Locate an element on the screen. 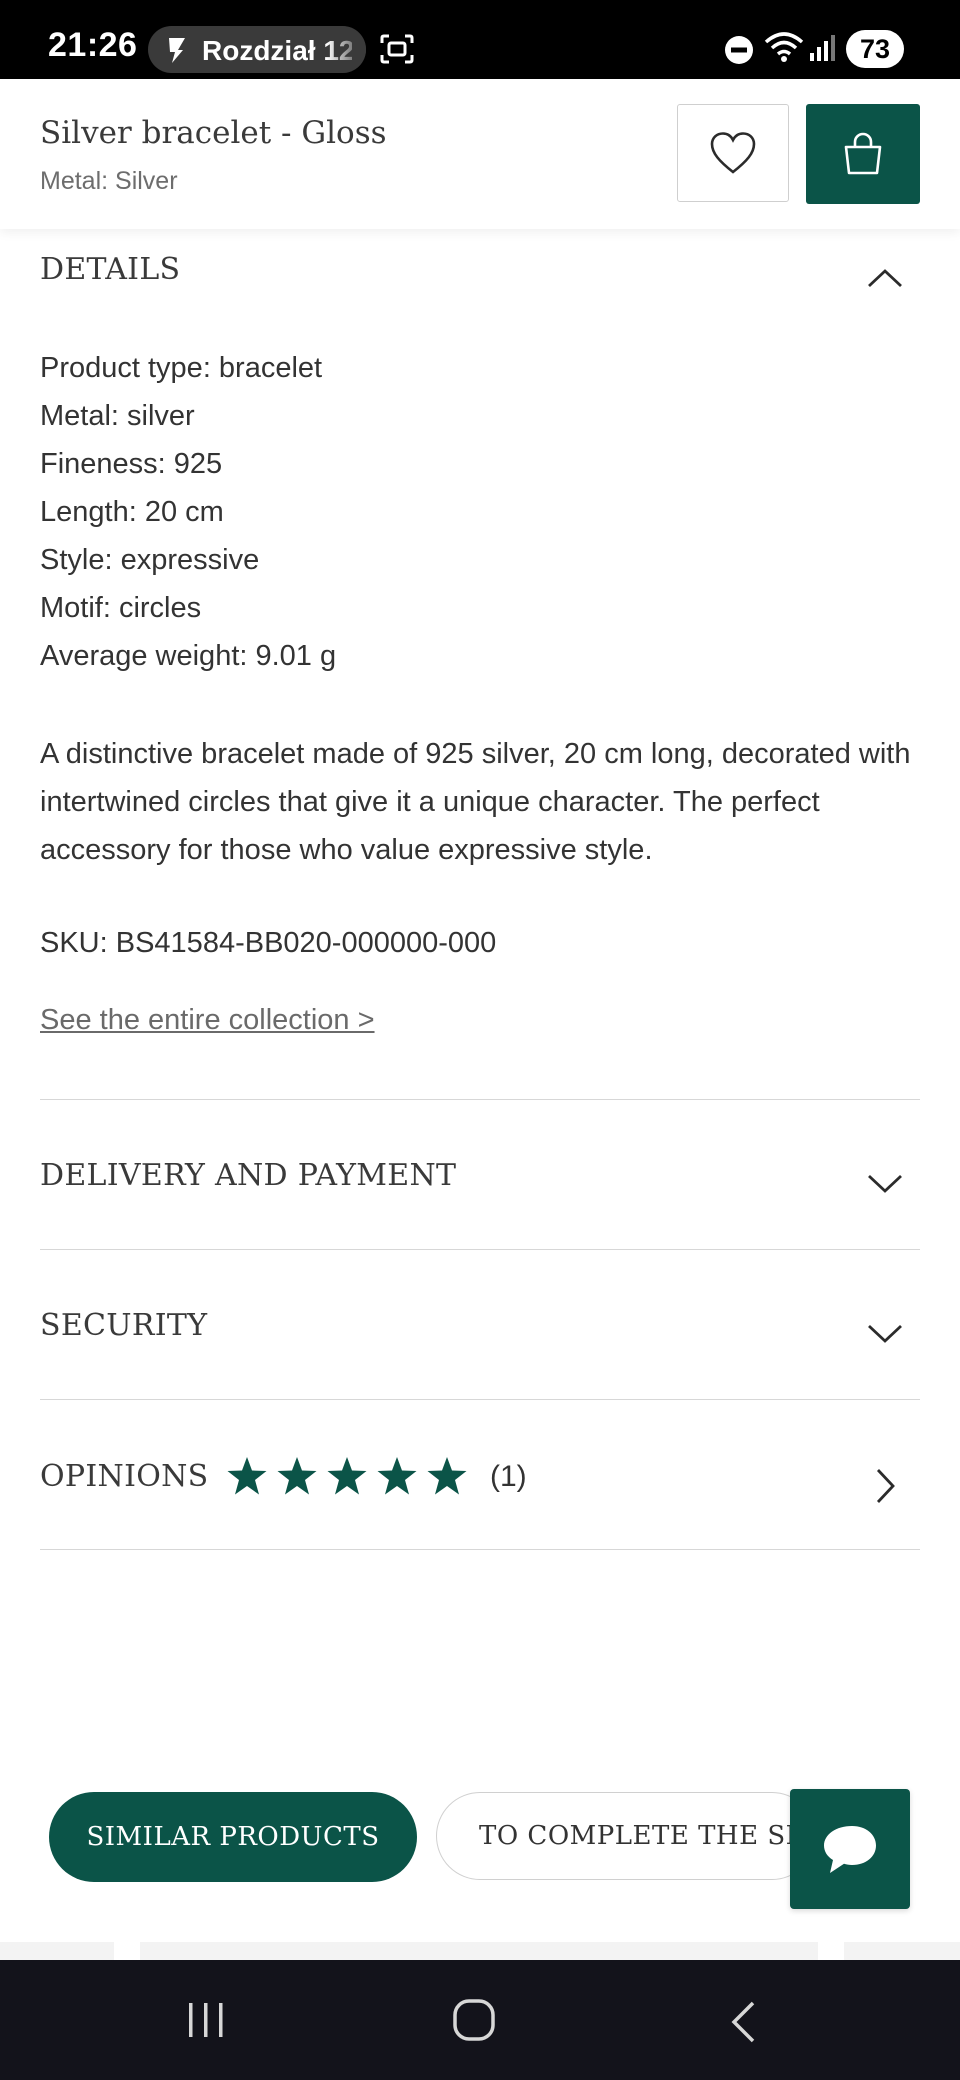  heart-icon is located at coordinates (733, 153).